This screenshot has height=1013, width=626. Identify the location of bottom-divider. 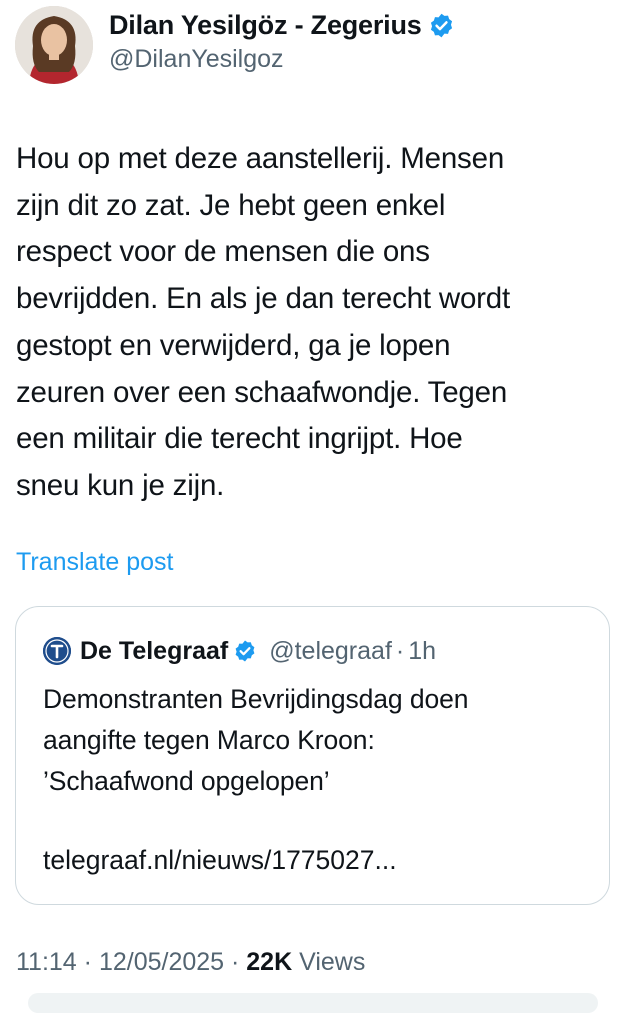
(313, 1003).